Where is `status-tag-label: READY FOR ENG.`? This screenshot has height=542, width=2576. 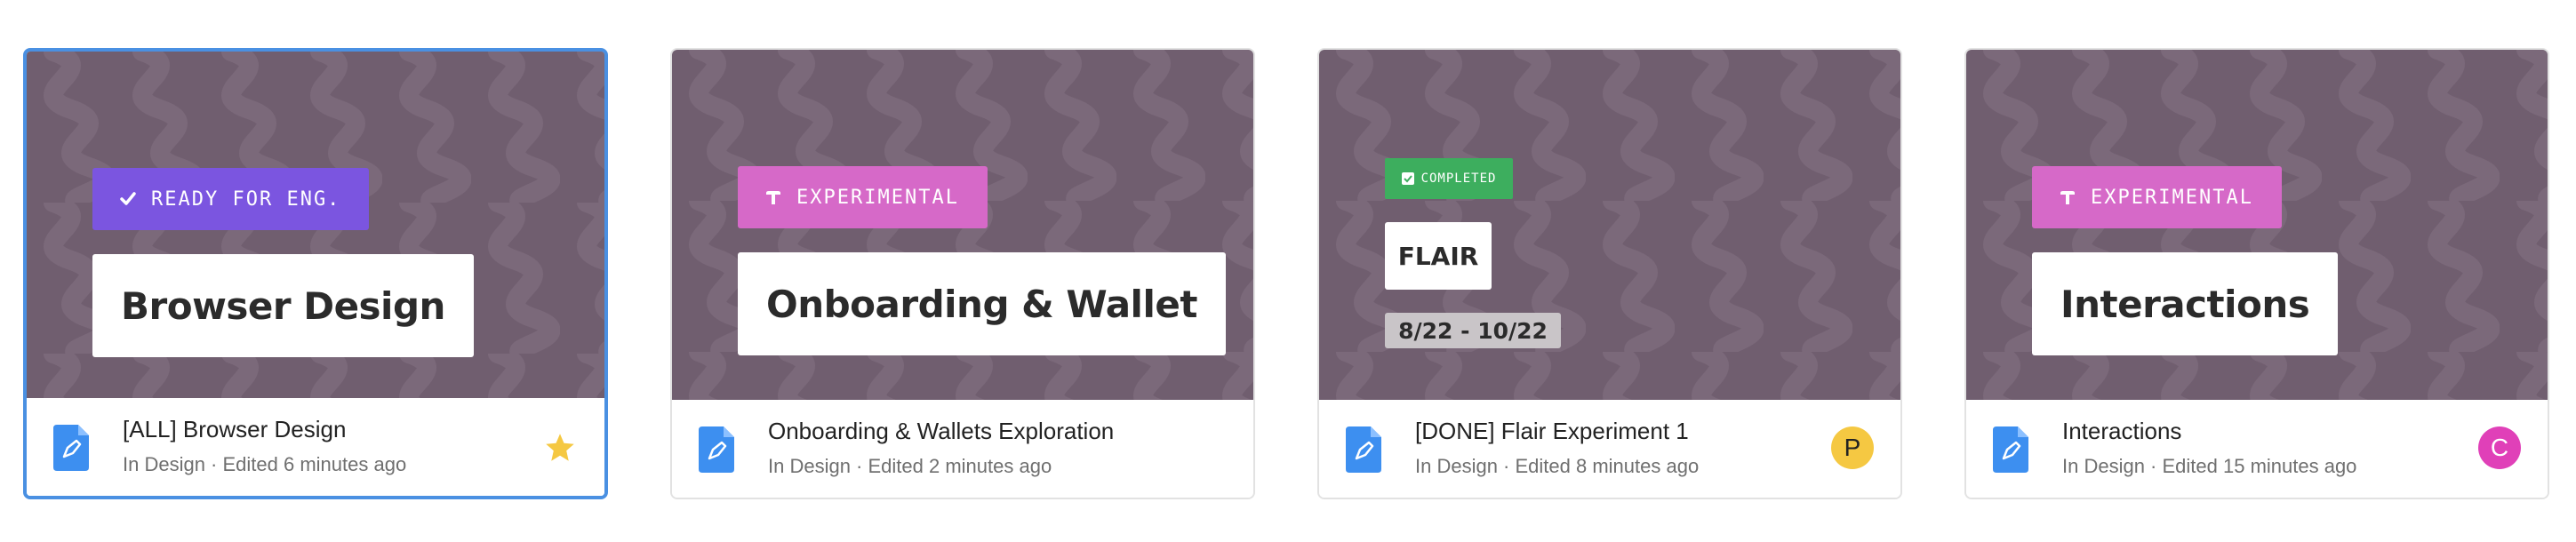
status-tag-label: READY FOR ENG. is located at coordinates (246, 199).